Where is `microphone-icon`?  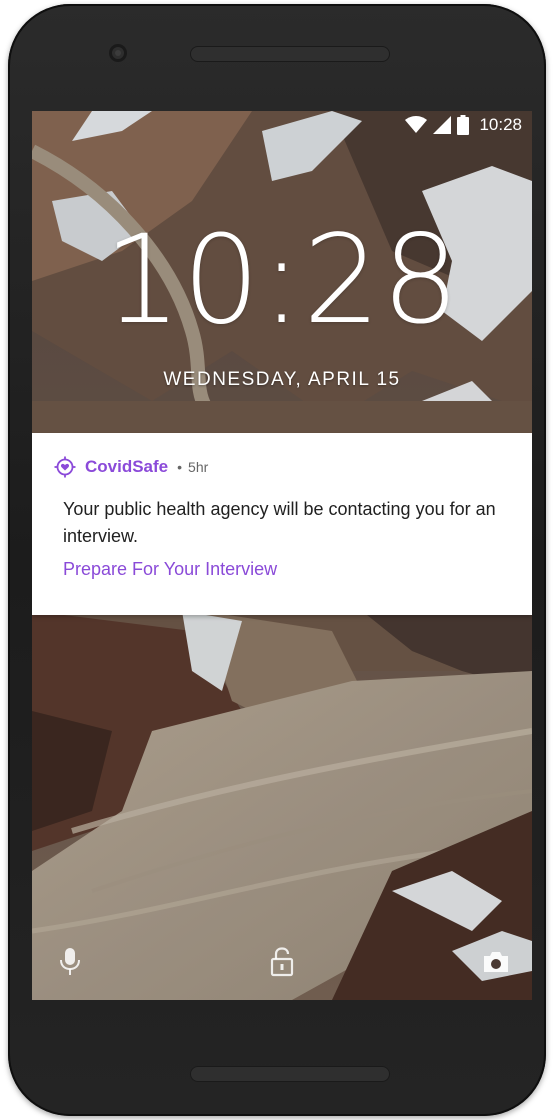
microphone-icon is located at coordinates (70, 962).